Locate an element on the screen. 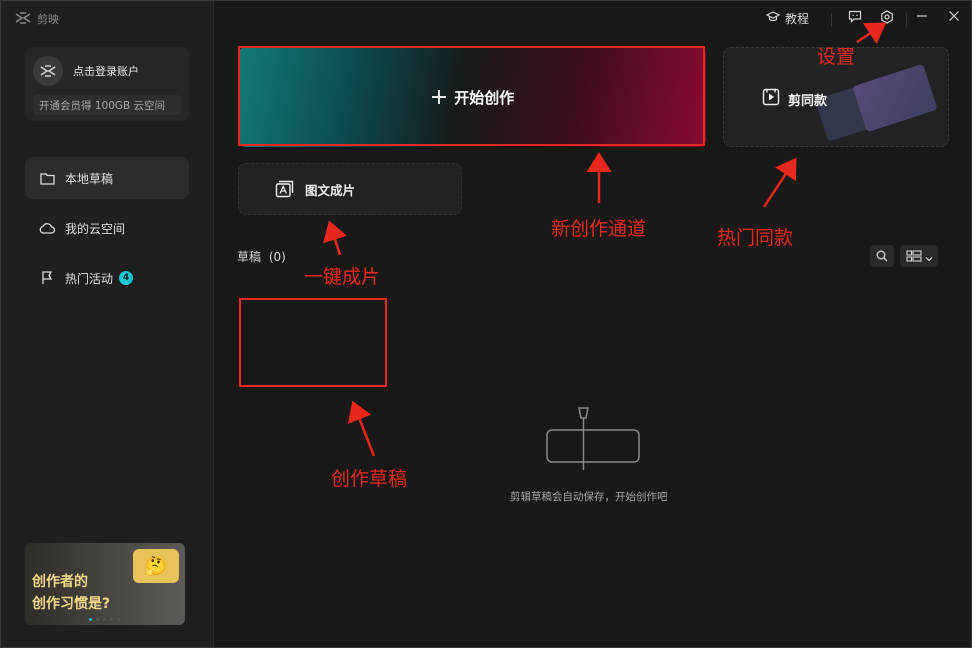  annotation-hot-template: 热门同款 is located at coordinates (755, 238).